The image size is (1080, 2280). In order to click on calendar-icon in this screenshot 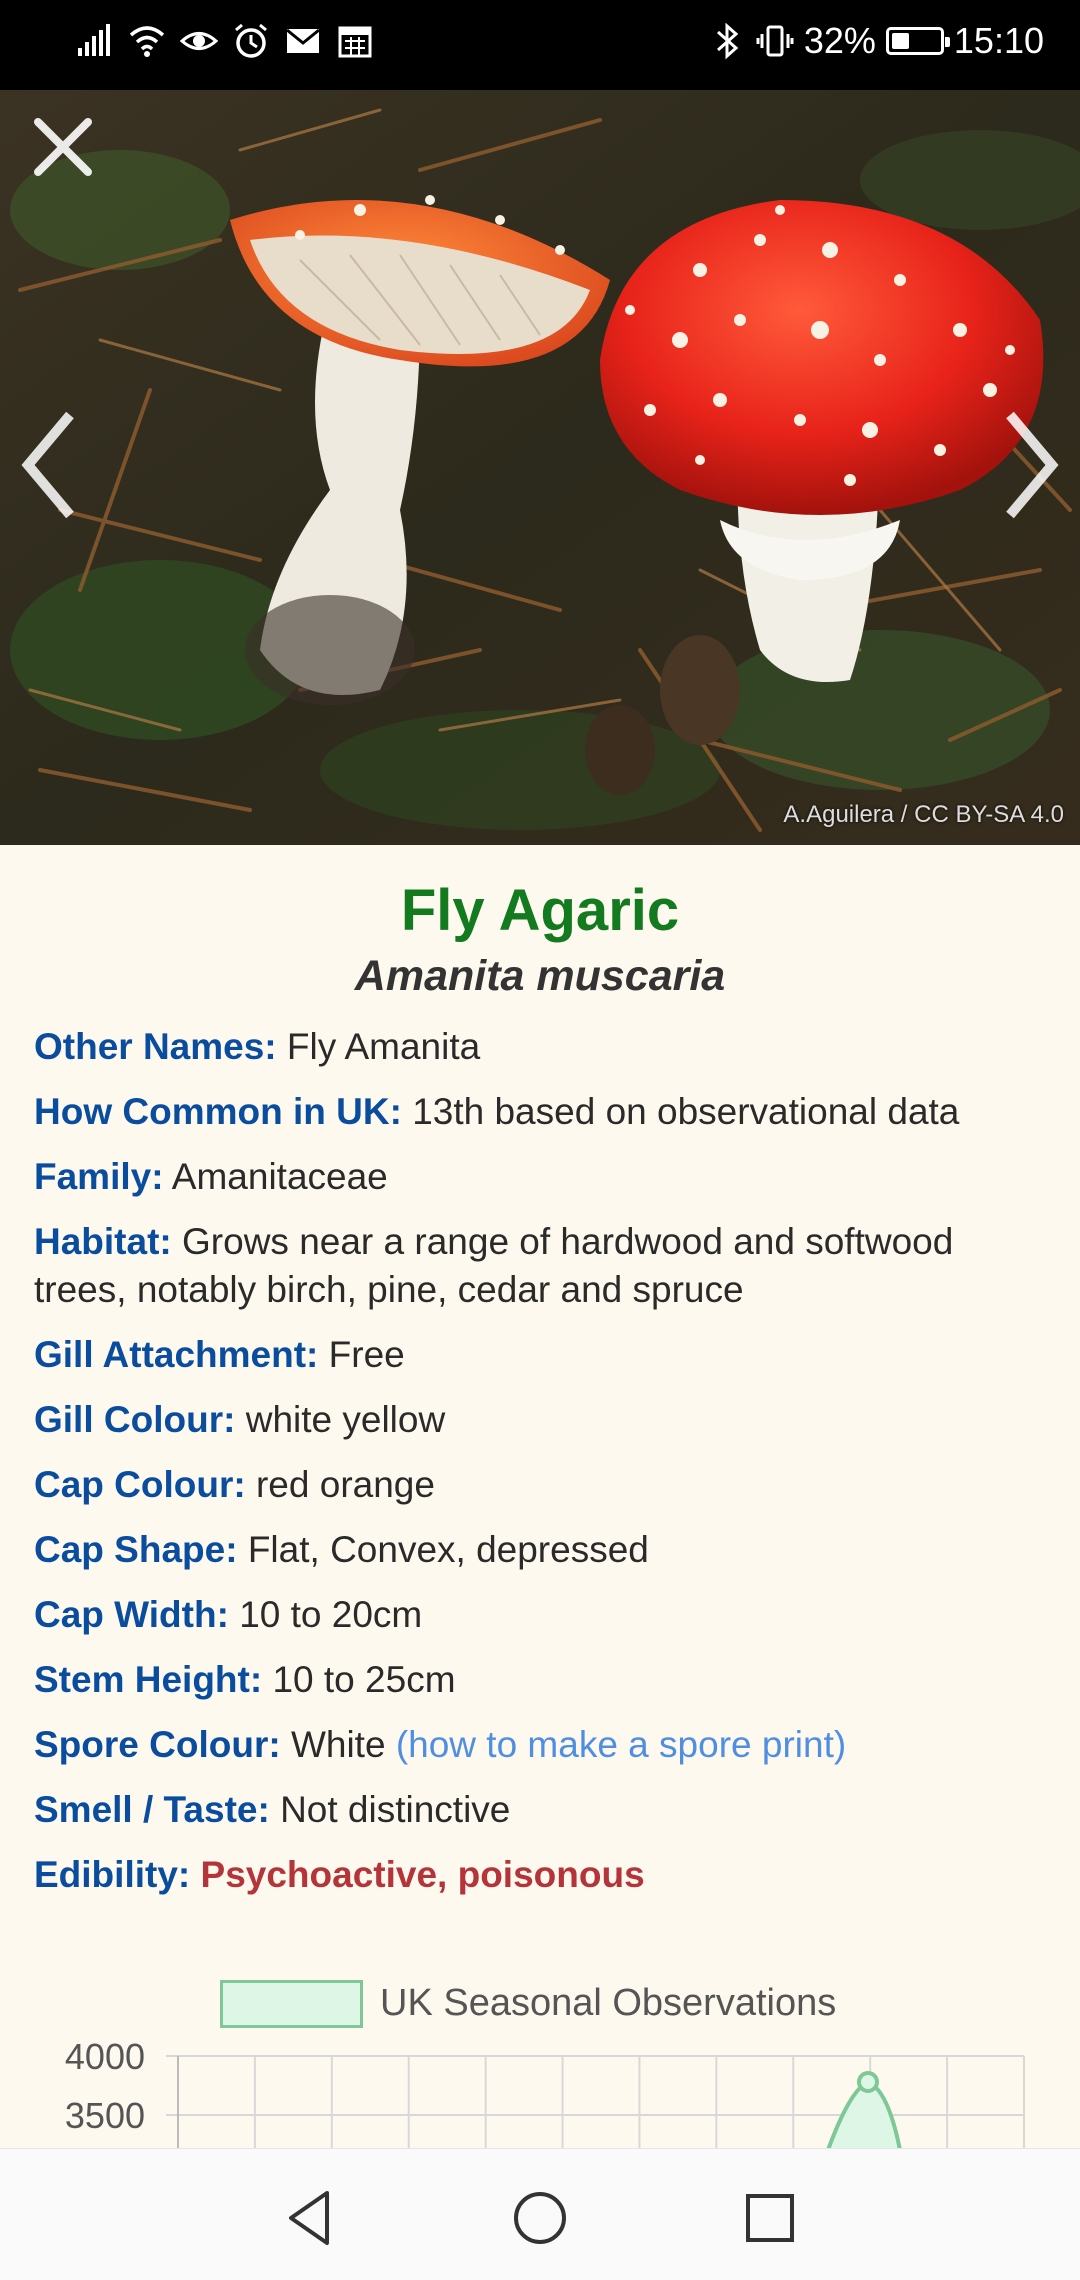, I will do `click(355, 42)`.